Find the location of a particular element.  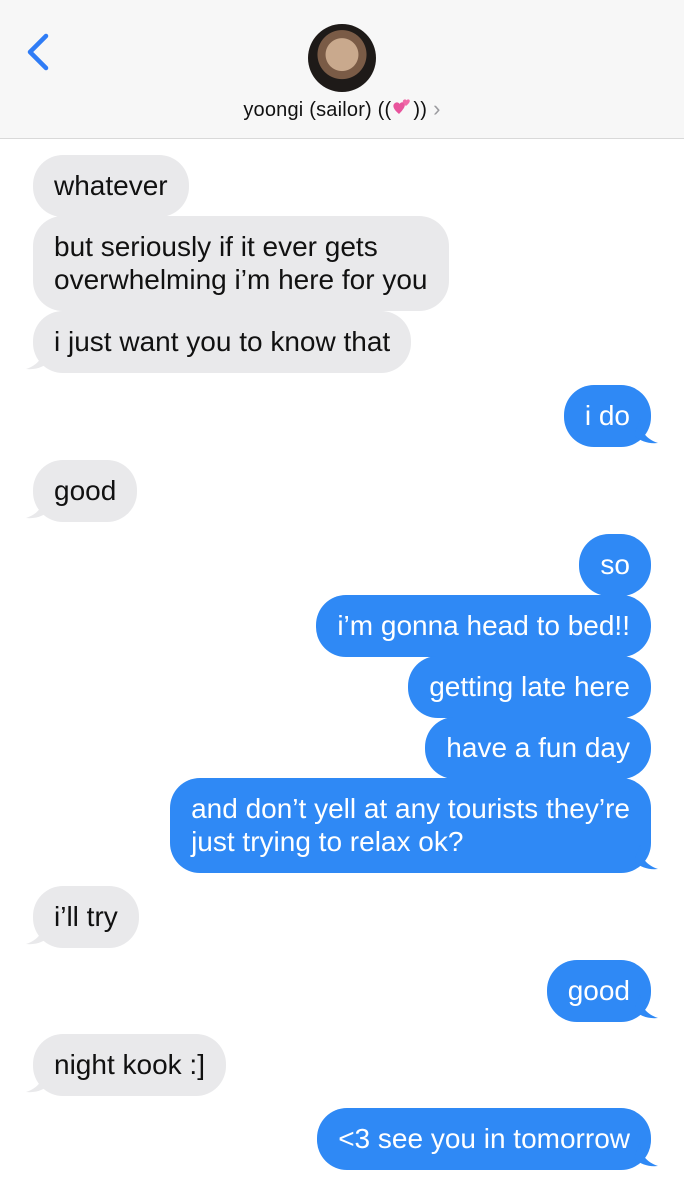

message-bubble-outgoing: i’m gonna head to bed!! is located at coordinates (483, 626).